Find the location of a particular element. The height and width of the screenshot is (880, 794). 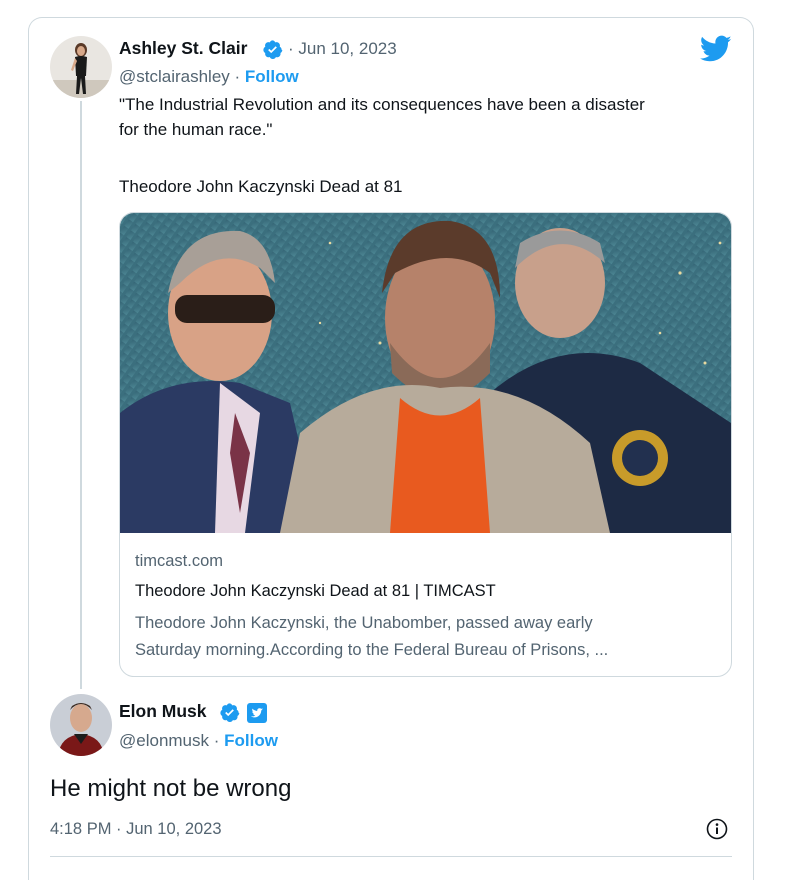

avatar-elon is located at coordinates (81, 725).